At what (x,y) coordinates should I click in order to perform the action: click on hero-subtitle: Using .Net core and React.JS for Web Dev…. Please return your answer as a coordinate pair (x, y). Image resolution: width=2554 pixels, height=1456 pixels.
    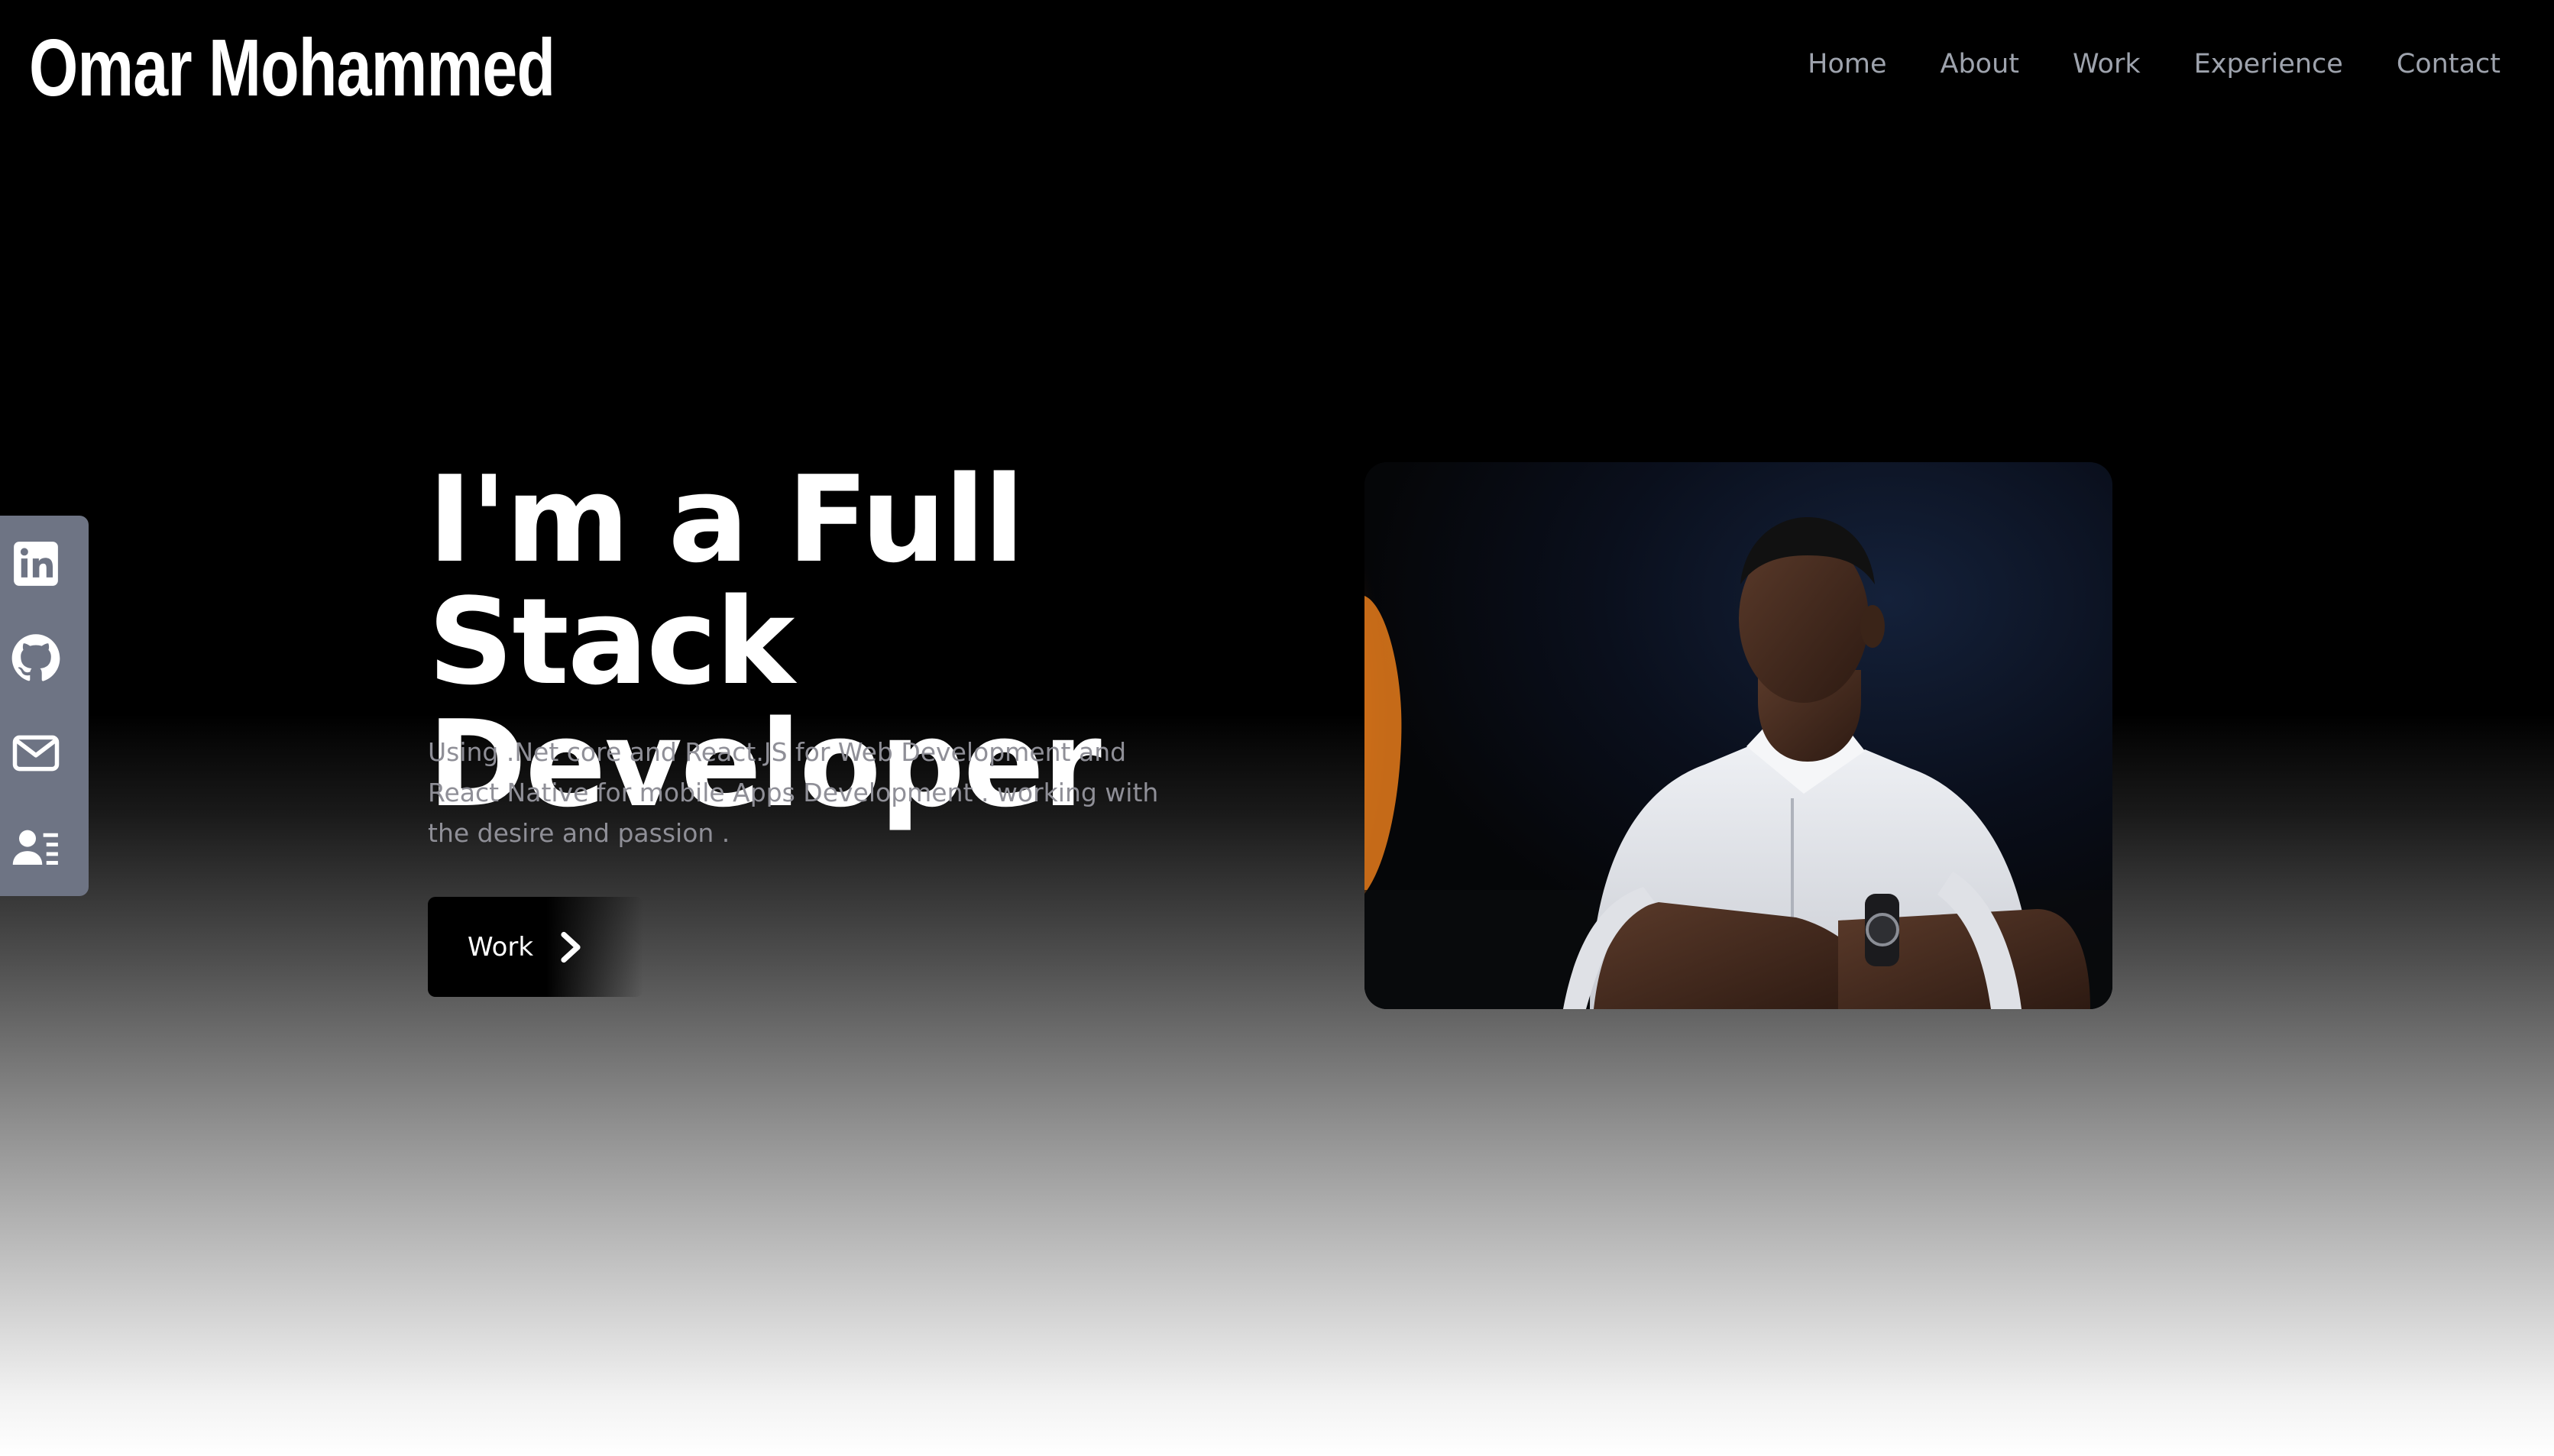
    Looking at the image, I should click on (793, 793).